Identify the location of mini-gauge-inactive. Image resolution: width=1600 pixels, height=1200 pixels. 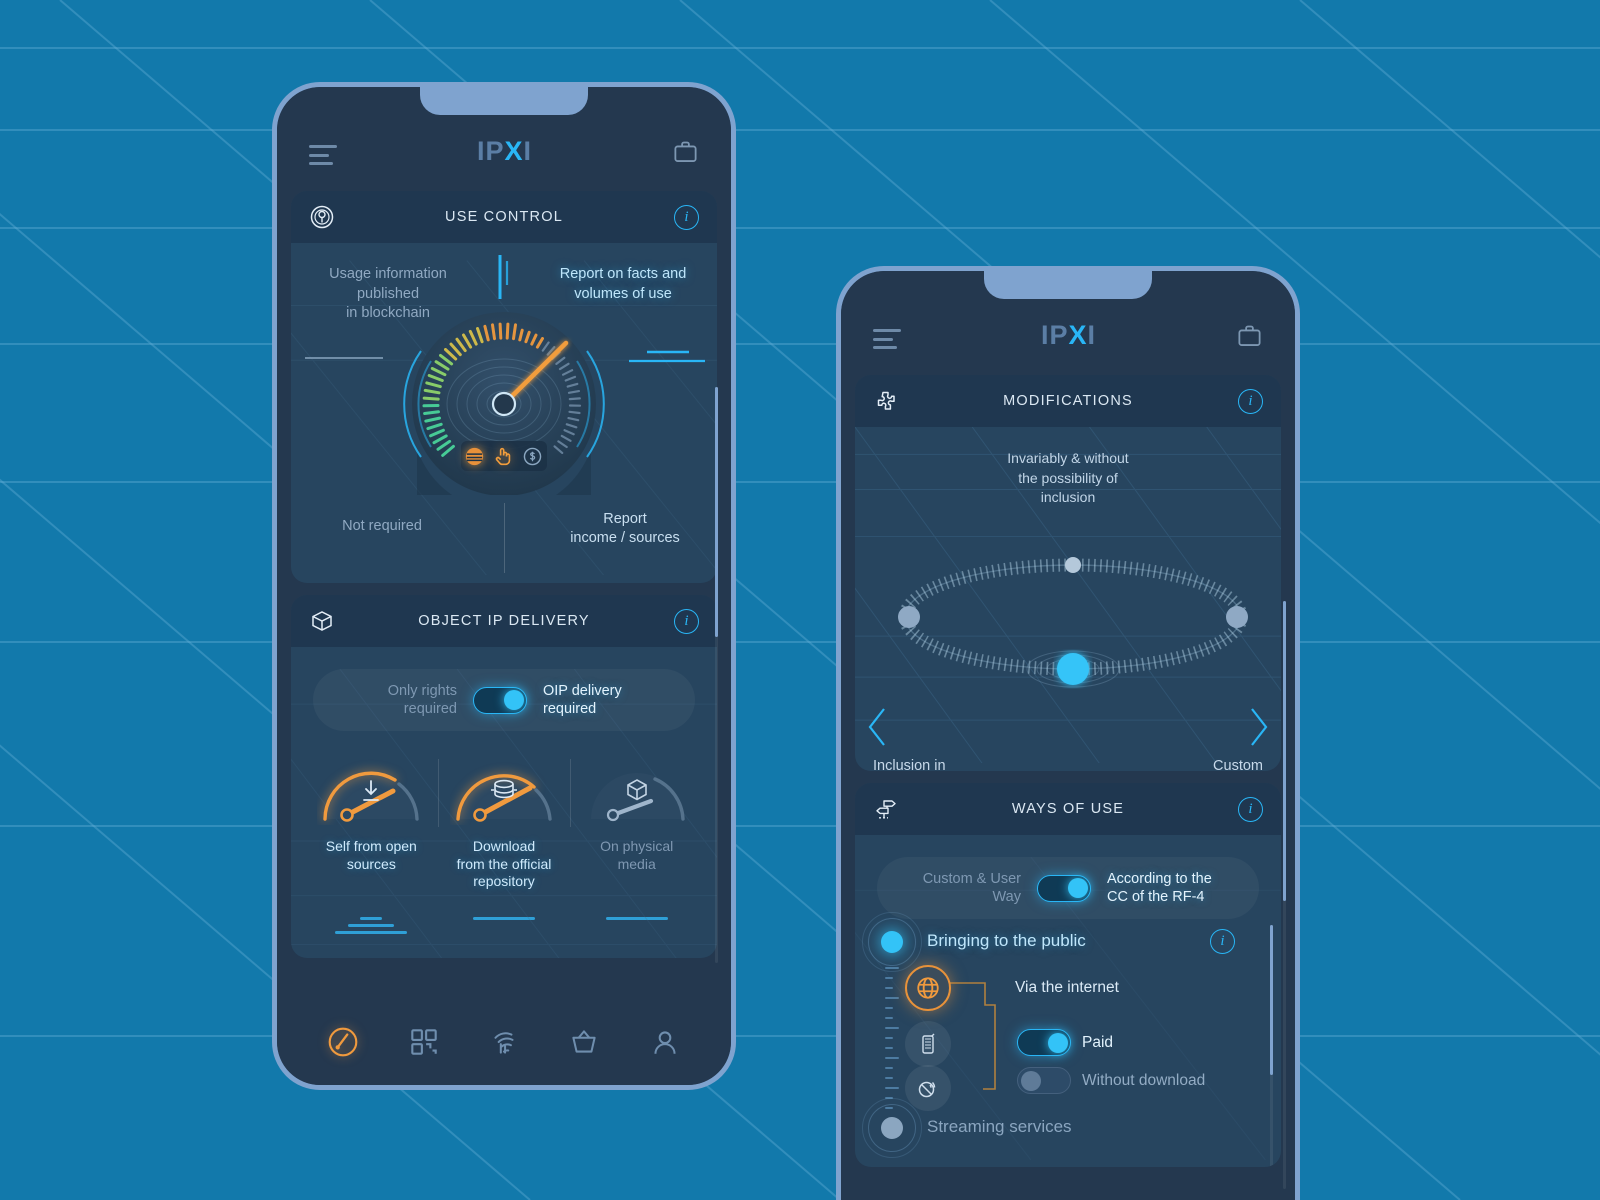
(637, 797).